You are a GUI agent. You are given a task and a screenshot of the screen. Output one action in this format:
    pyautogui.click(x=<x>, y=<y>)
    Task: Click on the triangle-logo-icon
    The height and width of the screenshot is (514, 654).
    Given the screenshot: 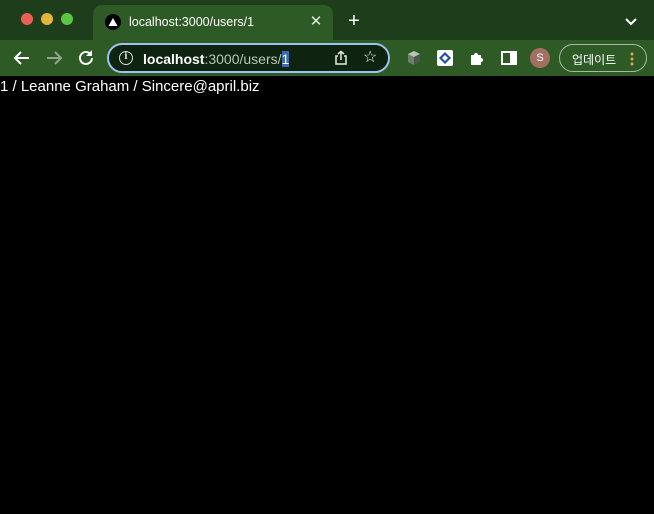 What is the action you would take?
    pyautogui.click(x=113, y=22)
    